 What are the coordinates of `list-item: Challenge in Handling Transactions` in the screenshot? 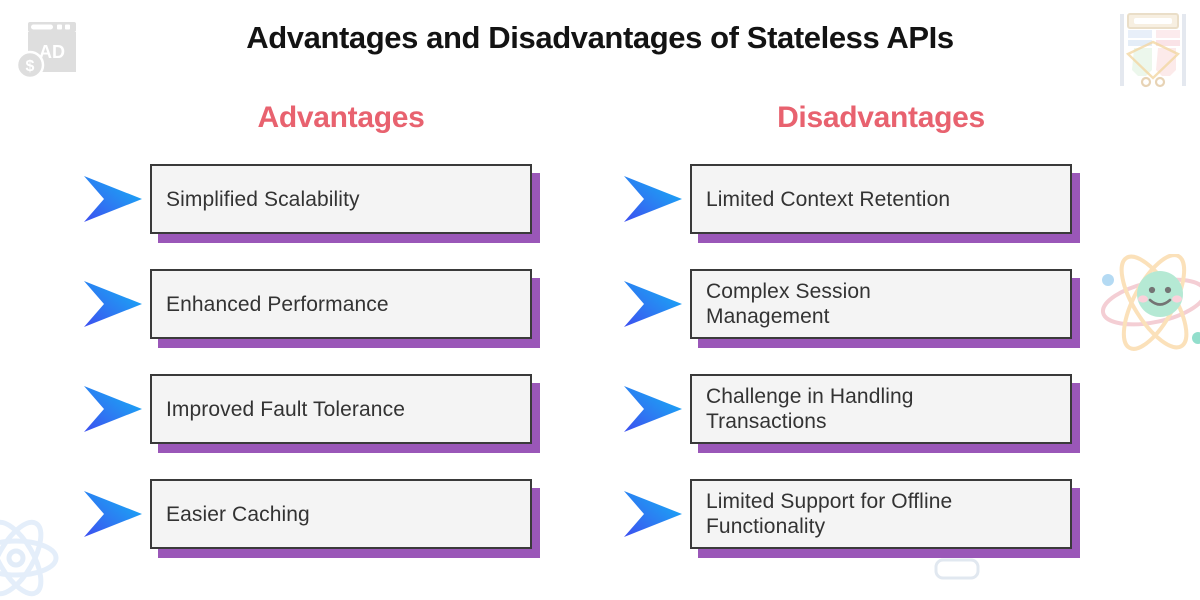 It's located at (851, 413).